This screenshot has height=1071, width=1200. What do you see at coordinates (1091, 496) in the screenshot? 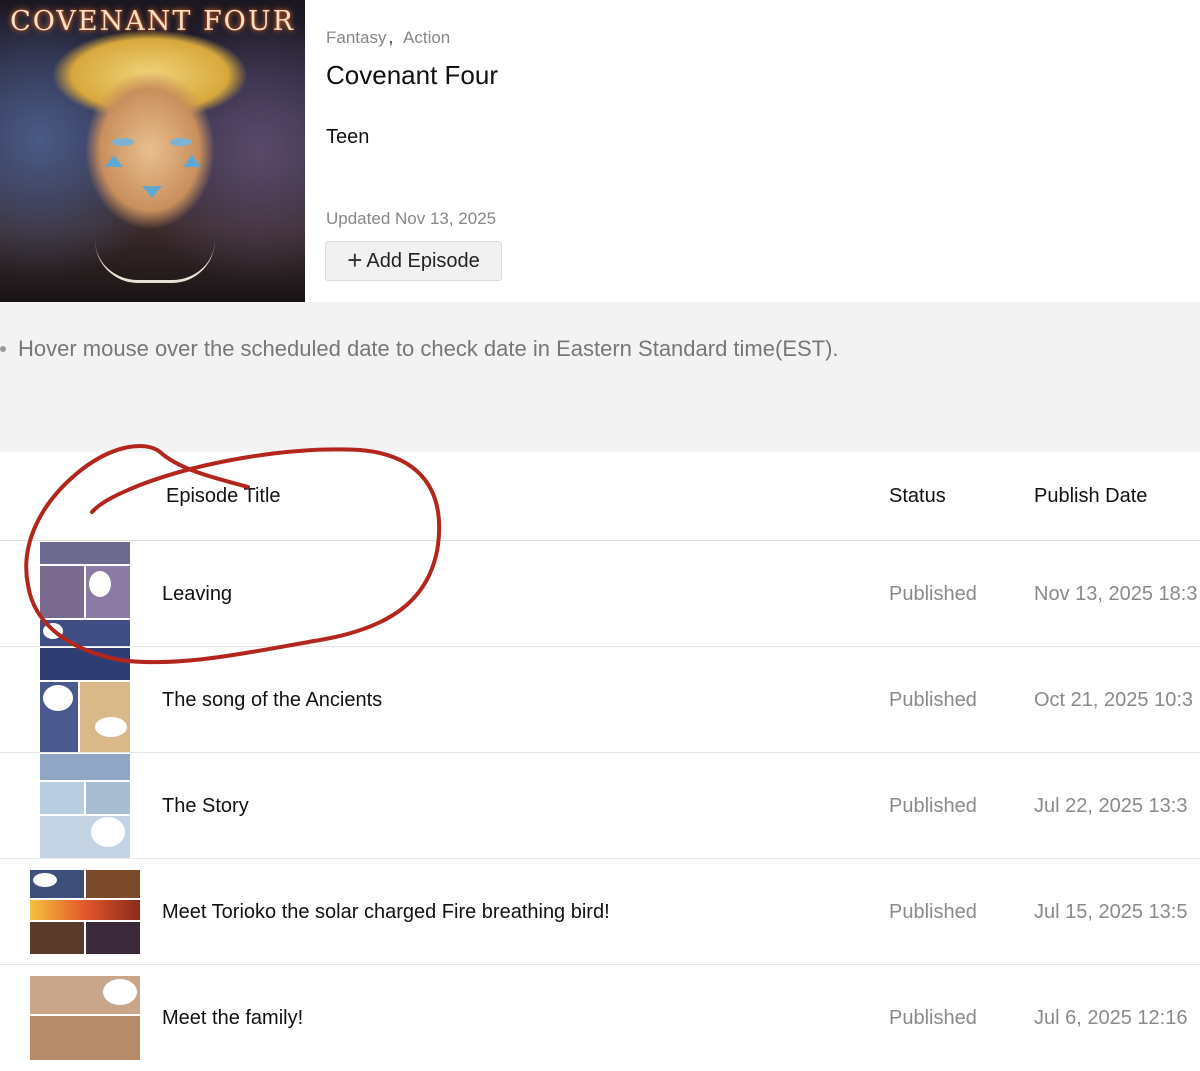
I see `column-header-publish-date: Publish Date` at bounding box center [1091, 496].